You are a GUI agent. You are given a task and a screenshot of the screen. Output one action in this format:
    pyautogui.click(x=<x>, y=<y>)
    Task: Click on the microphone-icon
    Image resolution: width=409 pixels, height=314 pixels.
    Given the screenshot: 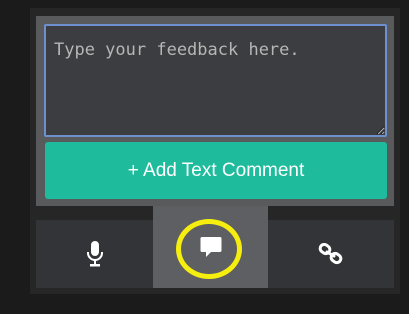 What is the action you would take?
    pyautogui.click(x=95, y=254)
    